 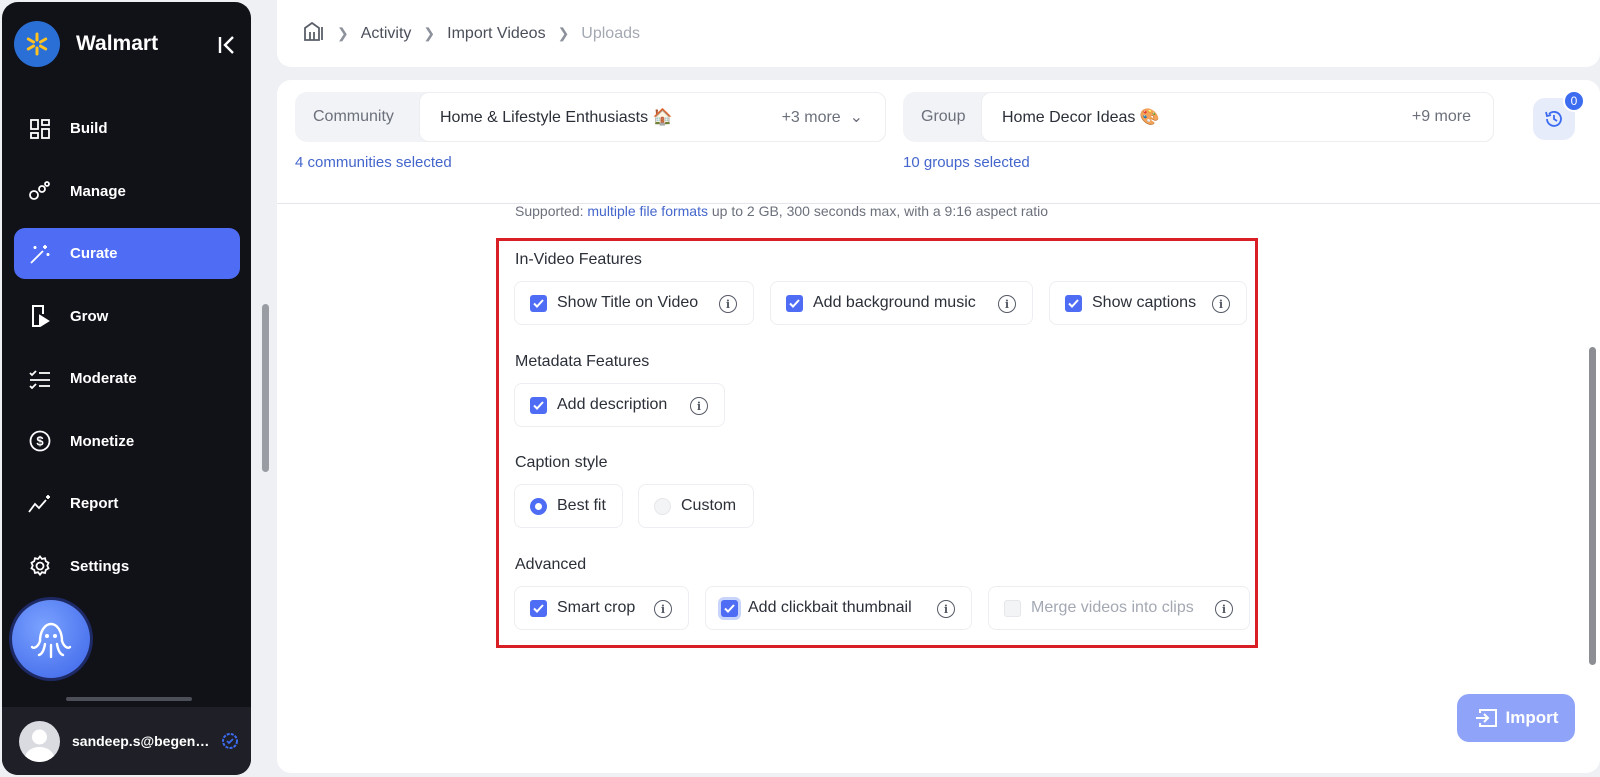 I want to click on sidebar-scrollbar, so click(x=265, y=388).